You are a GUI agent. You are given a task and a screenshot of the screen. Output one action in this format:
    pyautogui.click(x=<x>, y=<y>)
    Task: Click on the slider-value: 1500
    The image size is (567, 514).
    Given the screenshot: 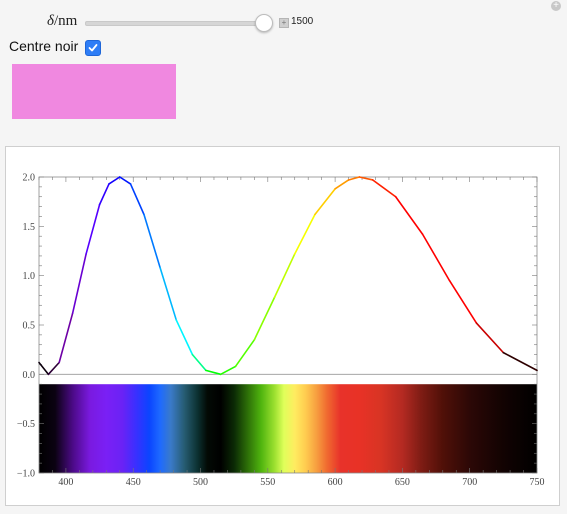 What is the action you would take?
    pyautogui.click(x=302, y=21)
    